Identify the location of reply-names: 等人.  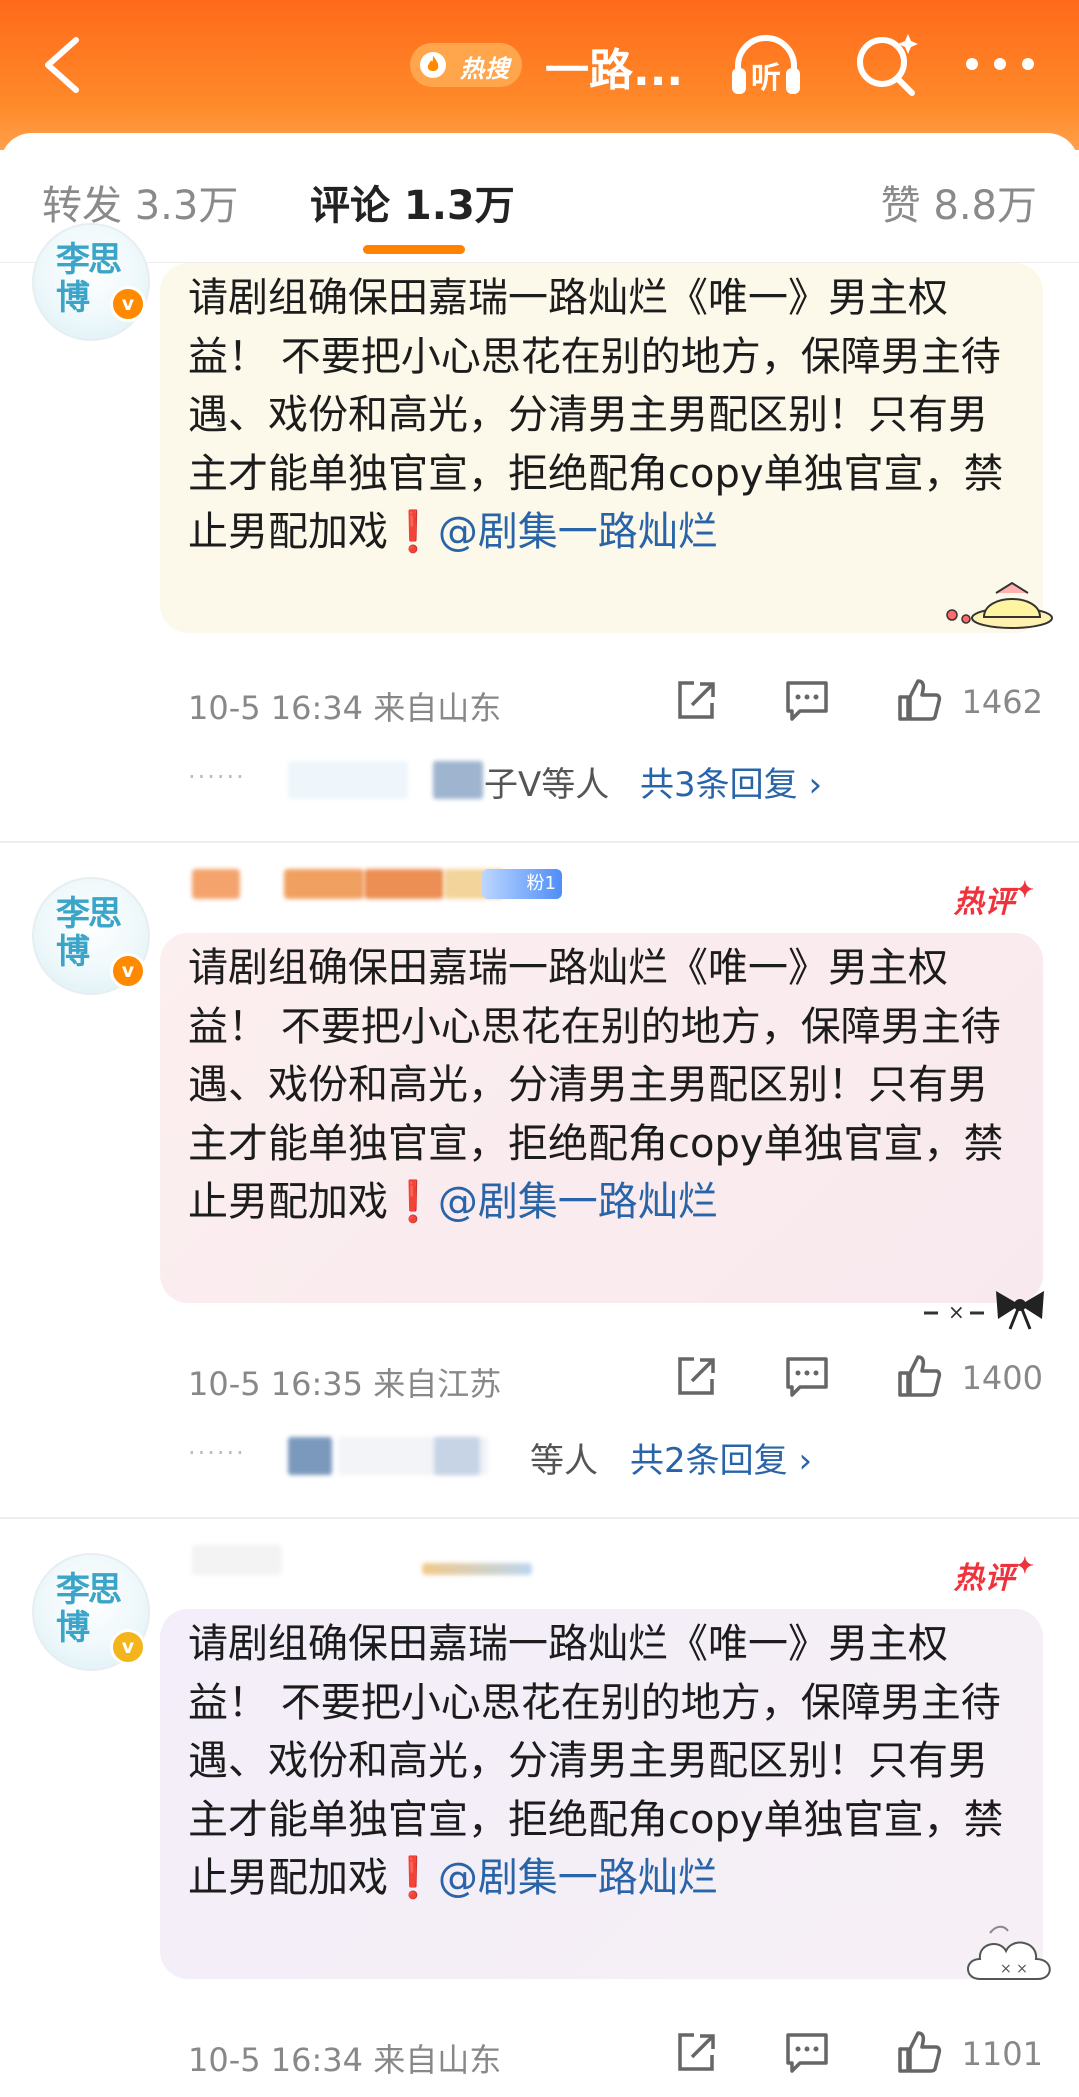
(564, 1461).